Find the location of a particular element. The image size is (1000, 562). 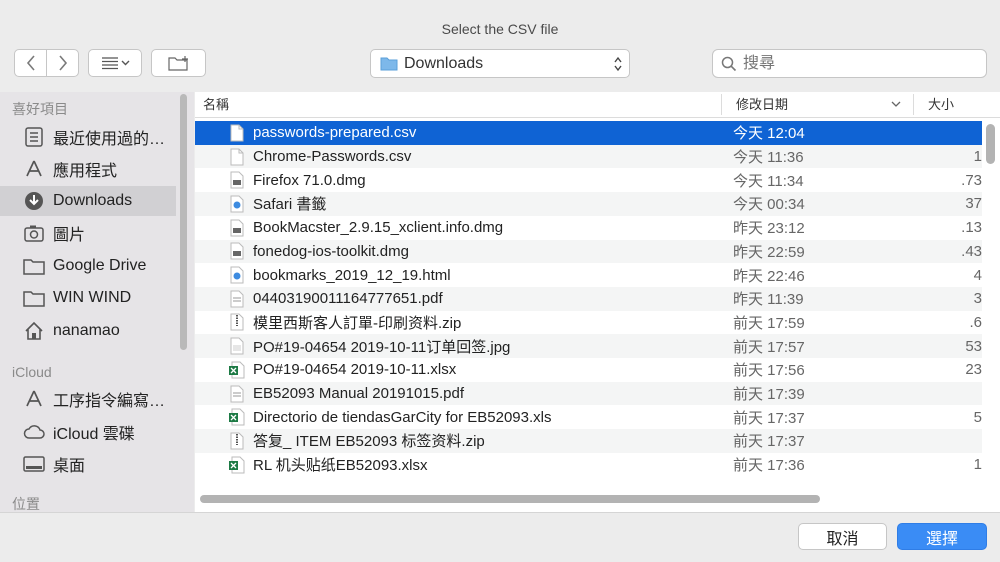

file-row: RL 机头贴纸EB52093.xlsx 前天 17:36 1 is located at coordinates (588, 465).